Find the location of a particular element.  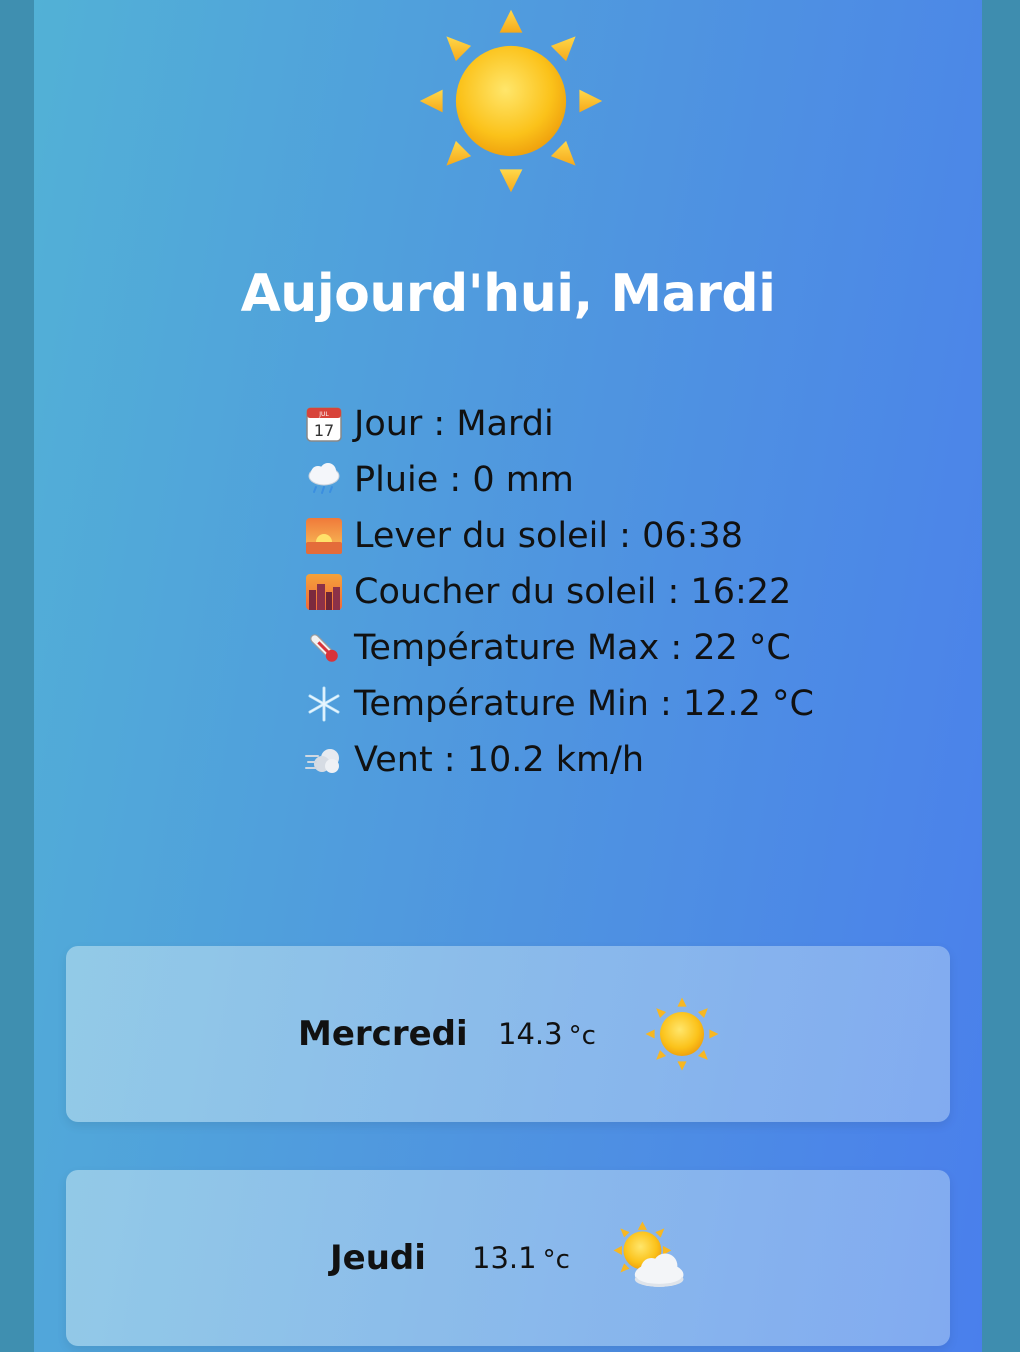

detail-sunset-label: Coucher du soleil : 16:22 is located at coordinates (573, 592).